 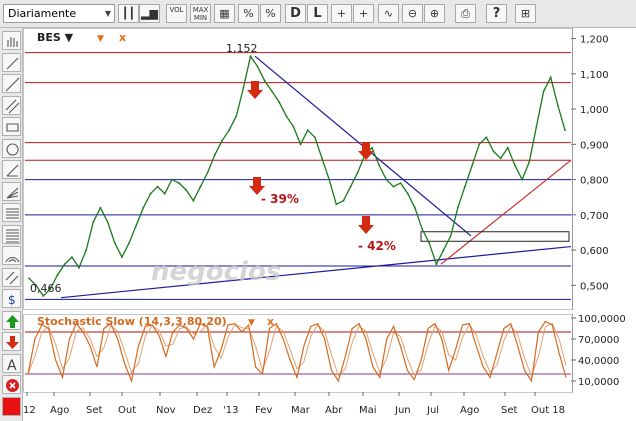 What do you see at coordinates (11, 83) in the screenshot?
I see `line-extend-icon` at bounding box center [11, 83].